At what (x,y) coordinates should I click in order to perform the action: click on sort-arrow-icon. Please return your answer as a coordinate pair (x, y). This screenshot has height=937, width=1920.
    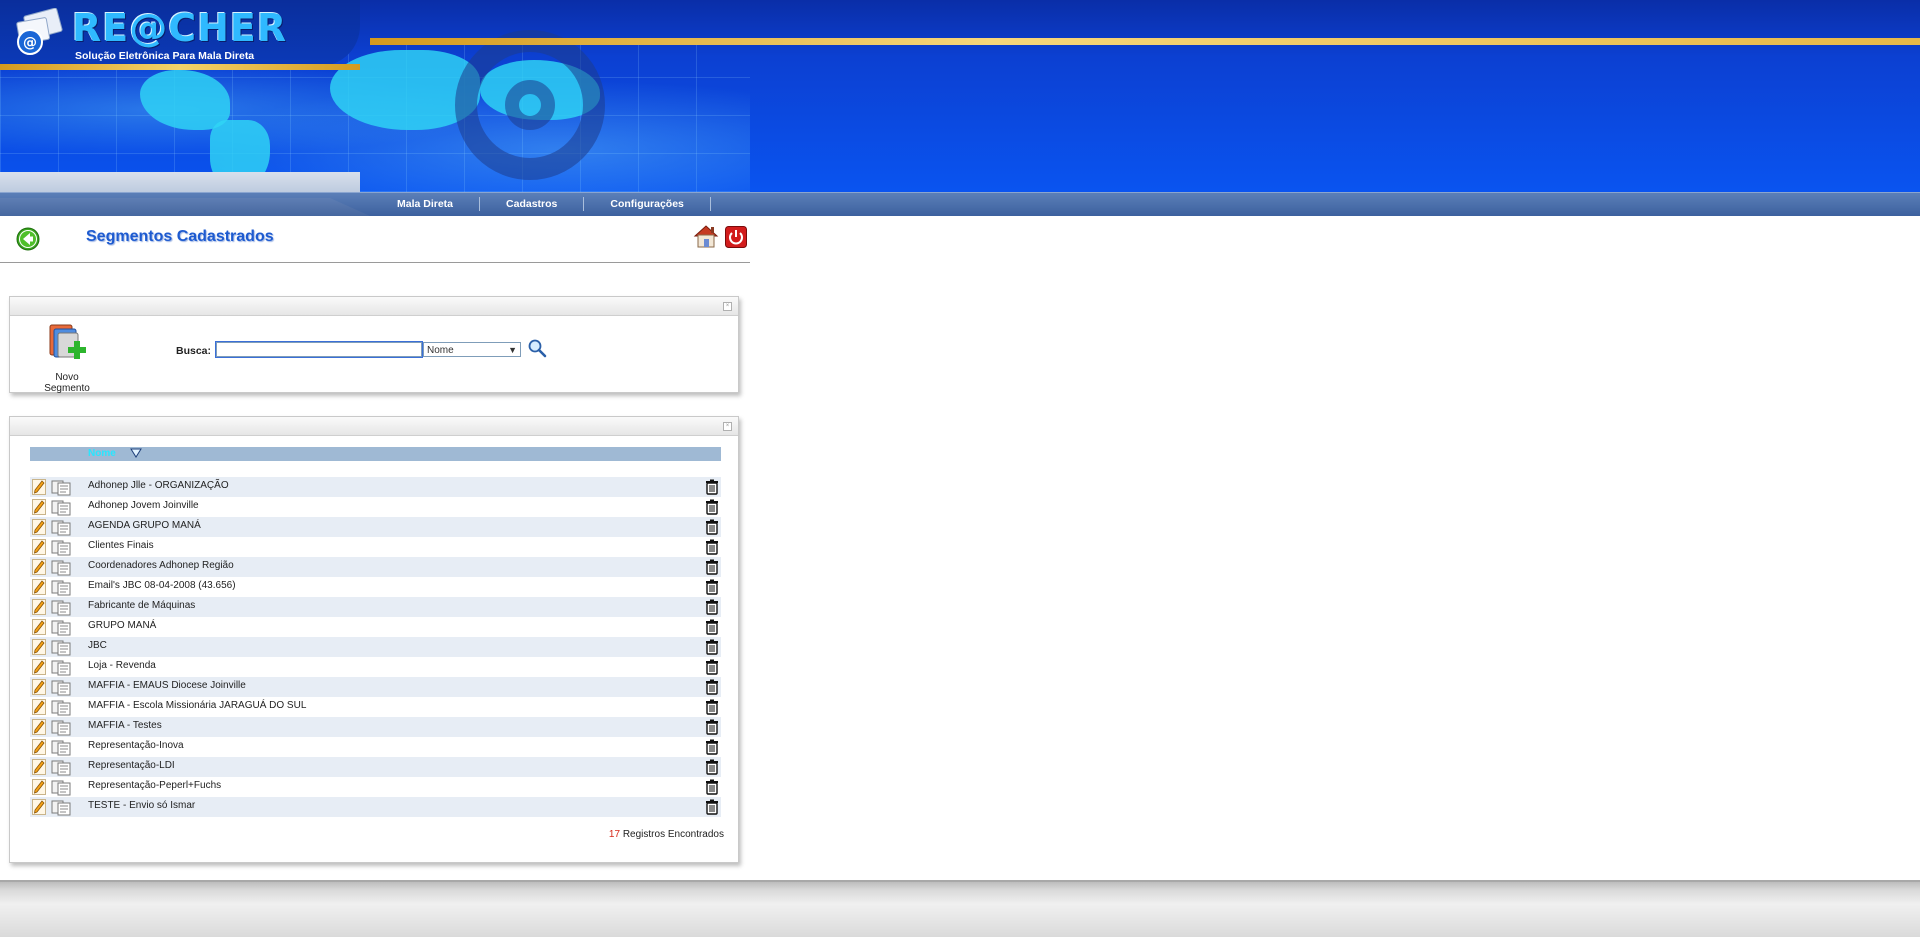
    Looking at the image, I should click on (136, 453).